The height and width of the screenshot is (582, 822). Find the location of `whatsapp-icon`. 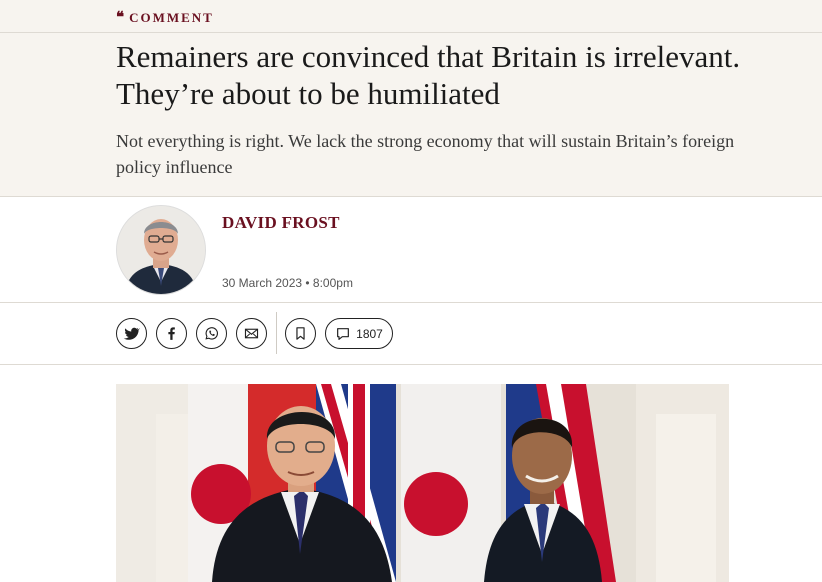

whatsapp-icon is located at coordinates (211, 333).